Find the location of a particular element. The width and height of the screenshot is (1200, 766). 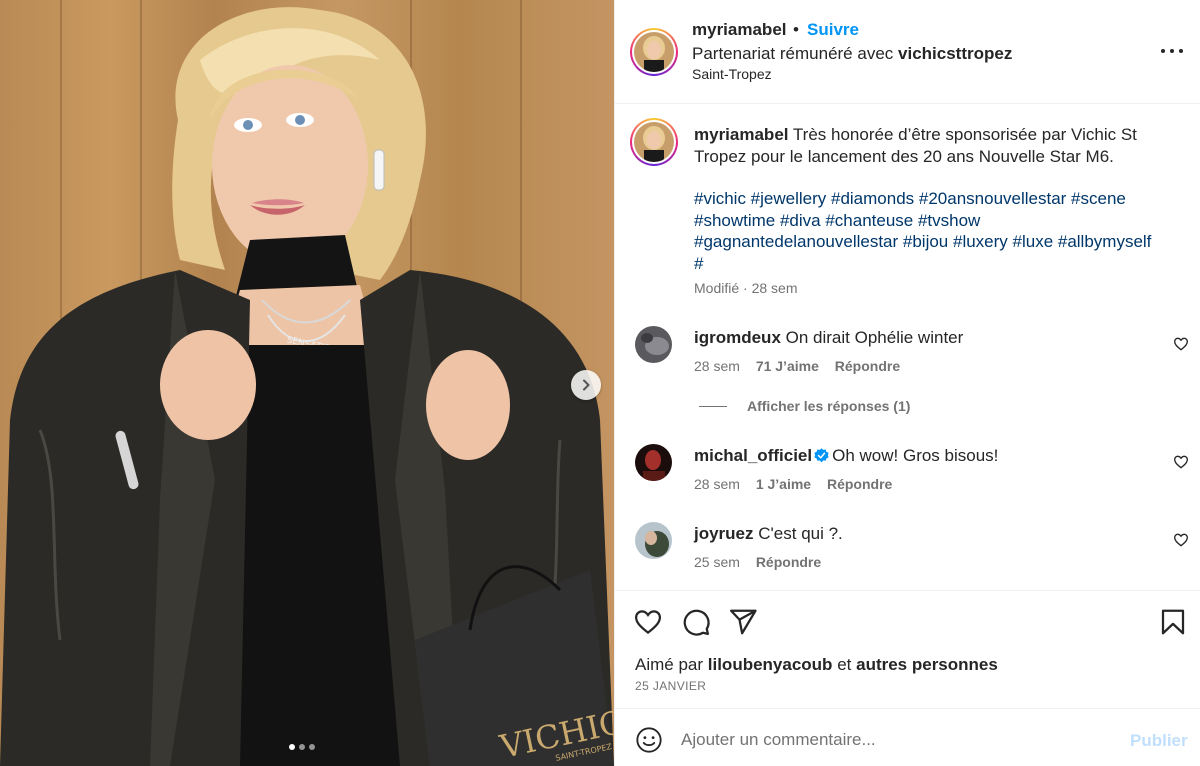

comment-body: Oh wow! Gros bisous! is located at coordinates (915, 455).